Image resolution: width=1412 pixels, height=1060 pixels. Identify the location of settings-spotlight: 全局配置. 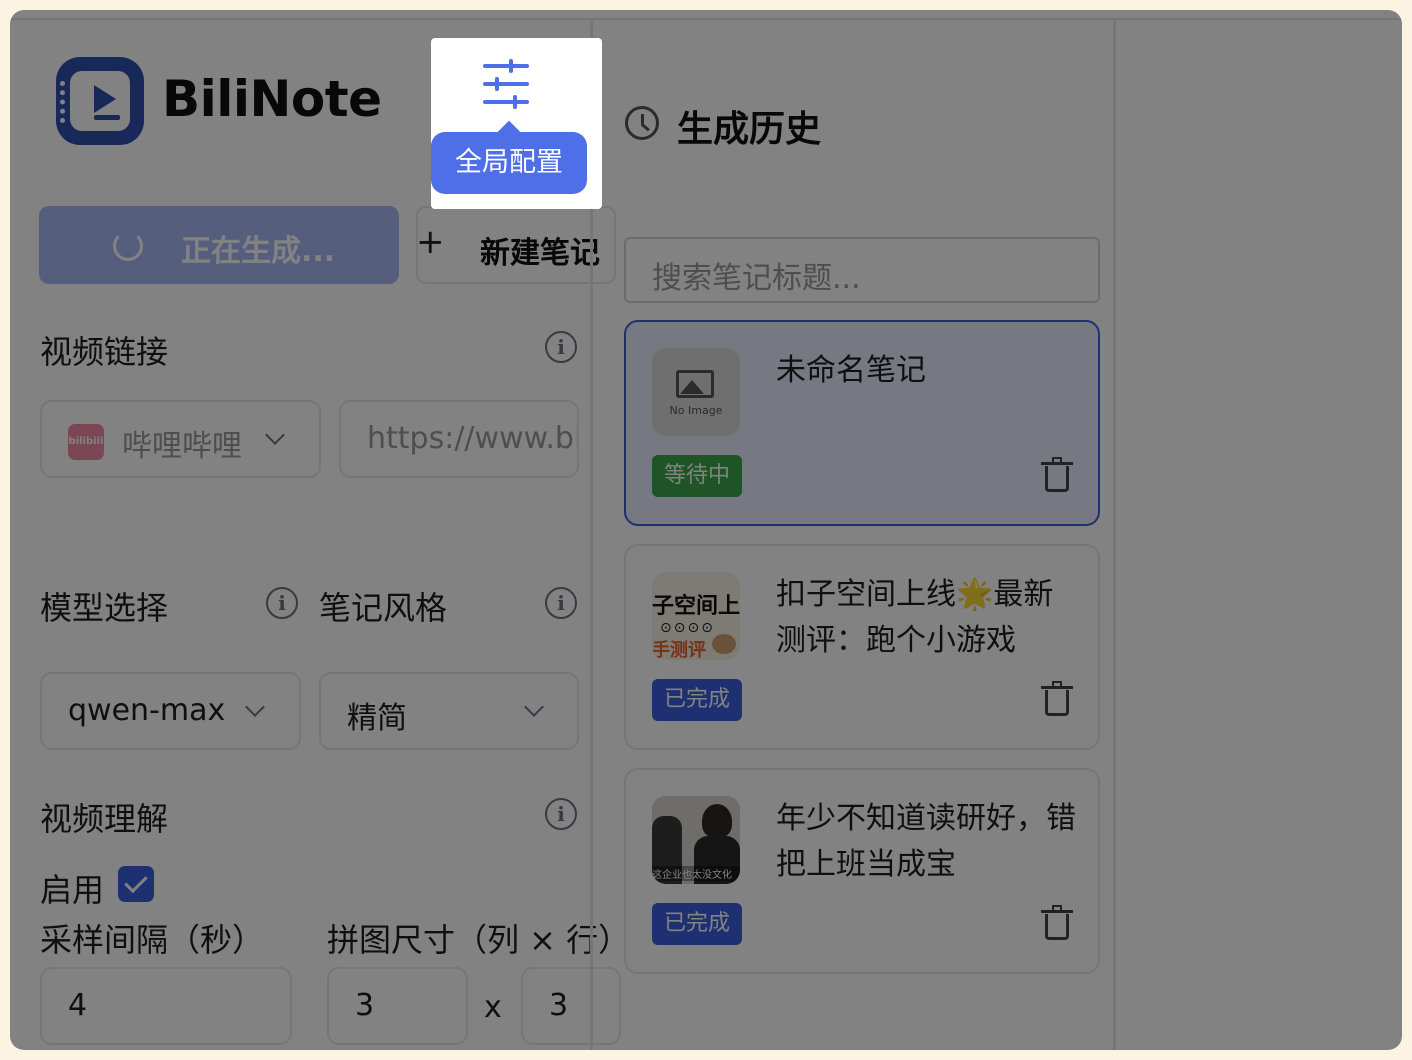
(516, 123).